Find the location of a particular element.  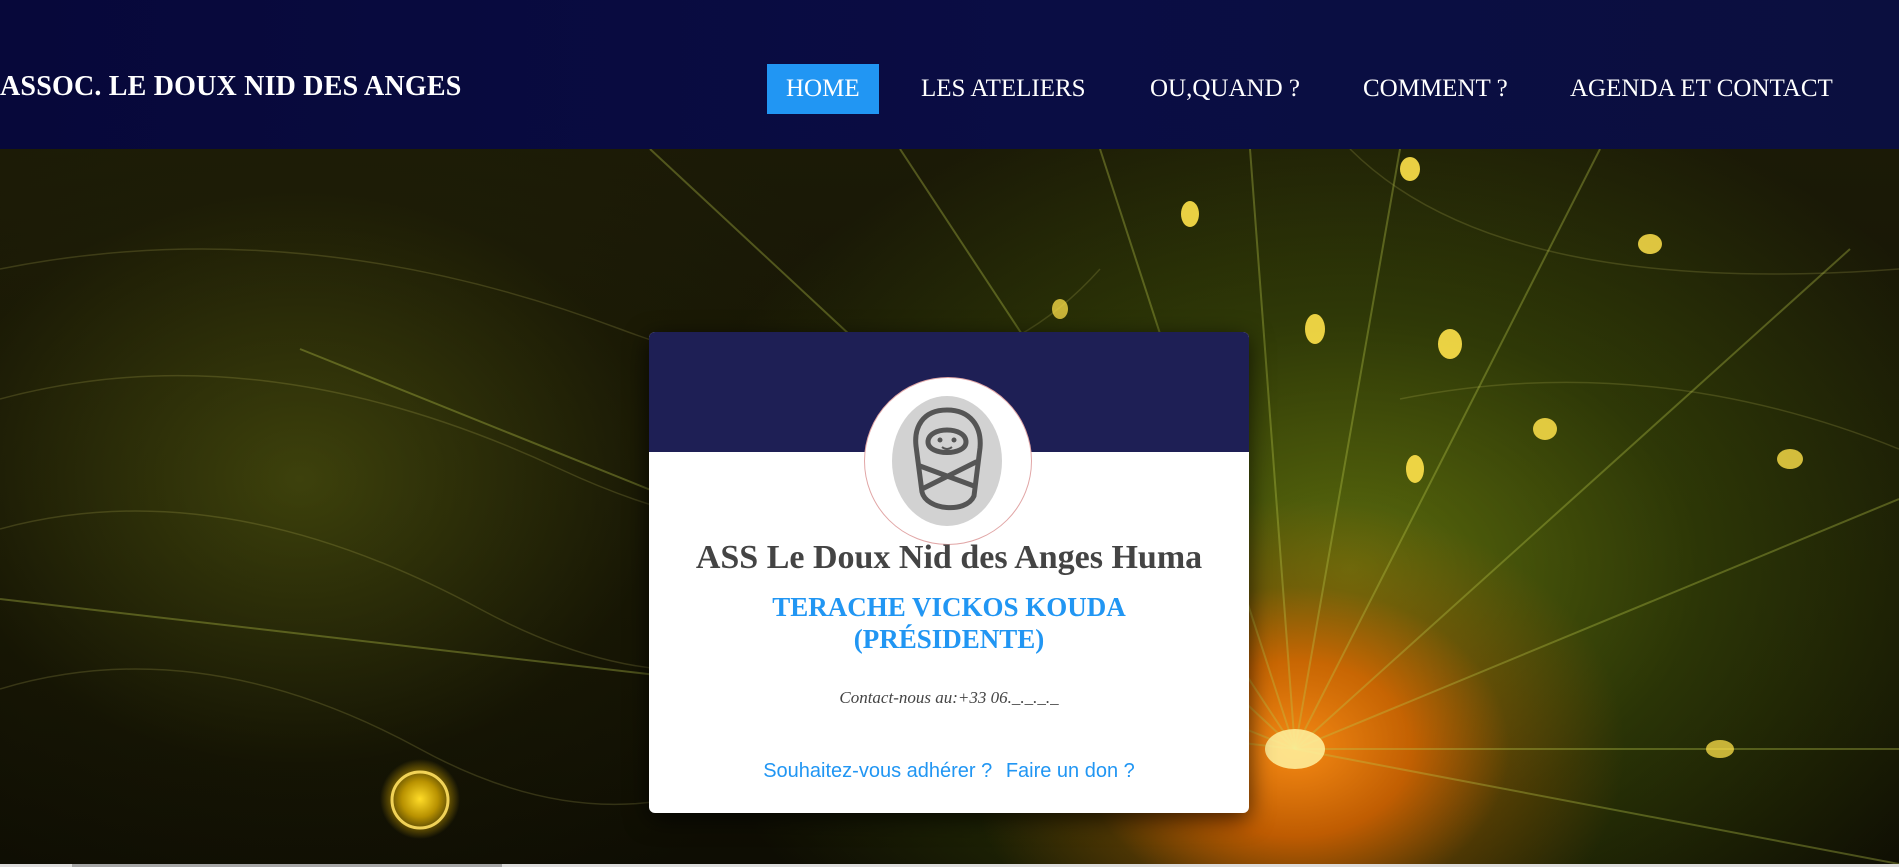

nav-agenda-contact: AGENDA ET CONTACT is located at coordinates (1701, 89).